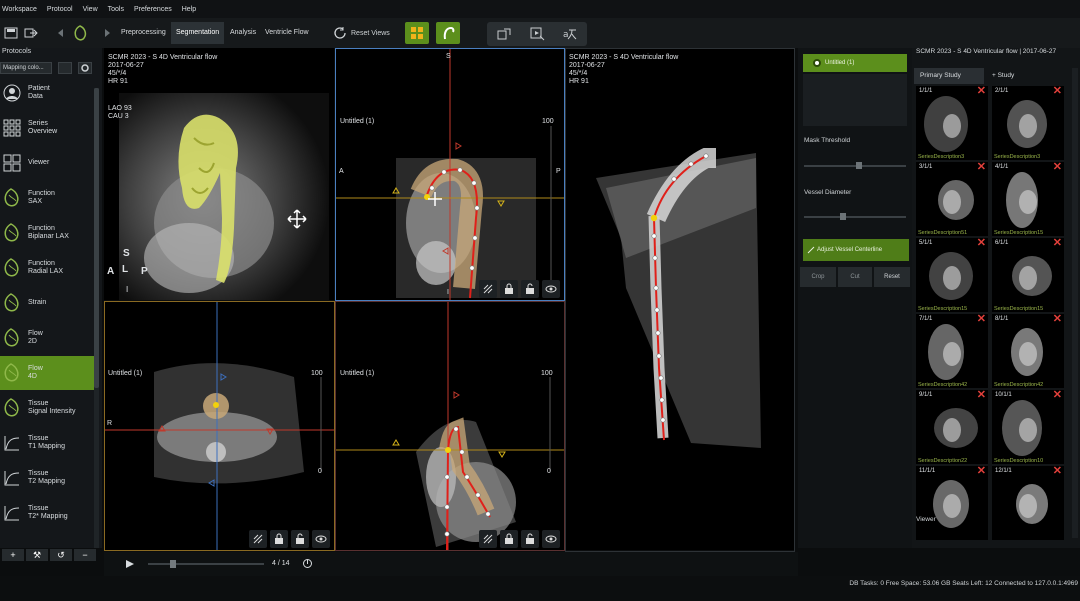  What do you see at coordinates (856, 250) in the screenshot?
I see `adjust-centerline-button: Adjust Vessel Centerline` at bounding box center [856, 250].